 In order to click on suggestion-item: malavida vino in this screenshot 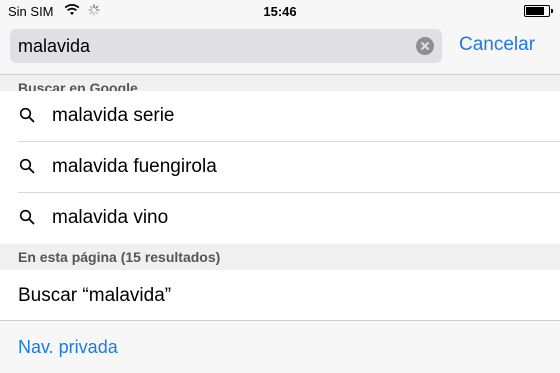, I will do `click(280, 218)`.